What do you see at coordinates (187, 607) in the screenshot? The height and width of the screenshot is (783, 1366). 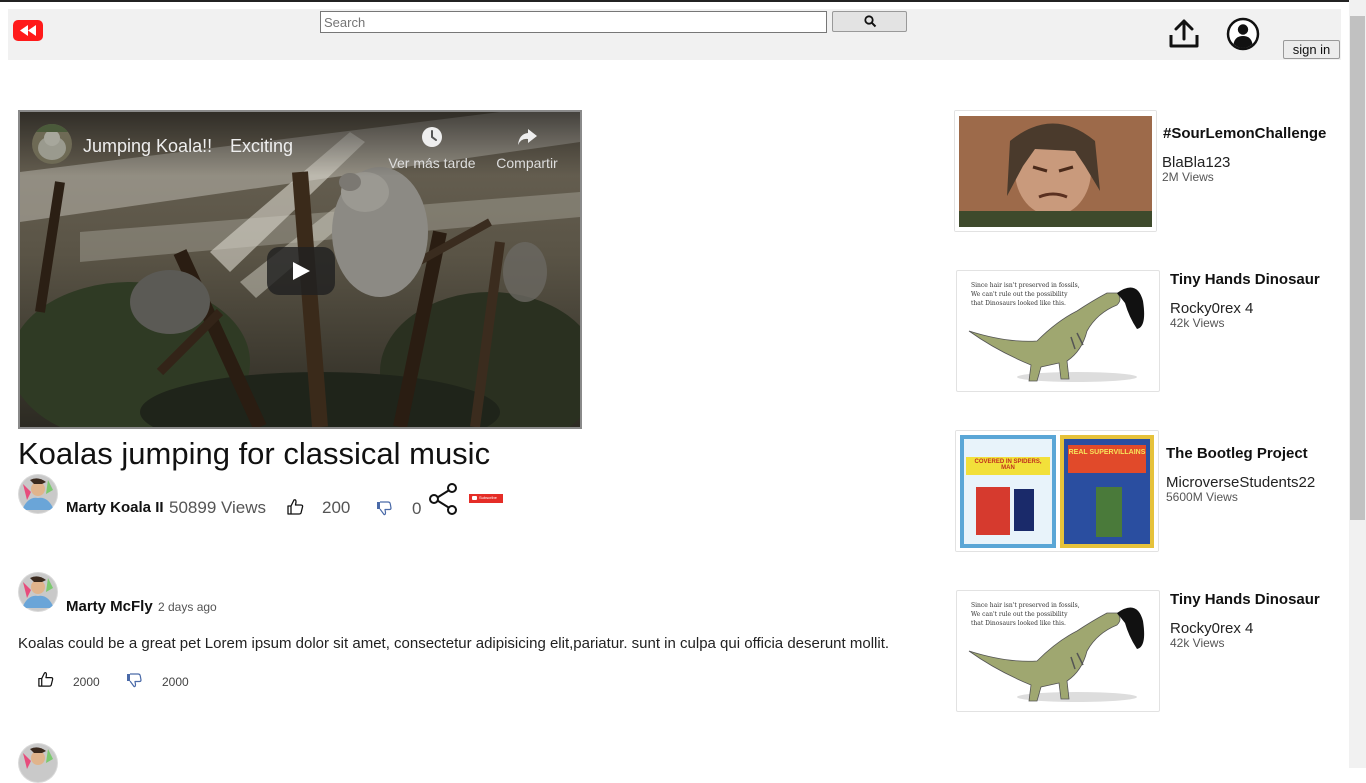 I see `comment-timestamp: 2 days ago` at bounding box center [187, 607].